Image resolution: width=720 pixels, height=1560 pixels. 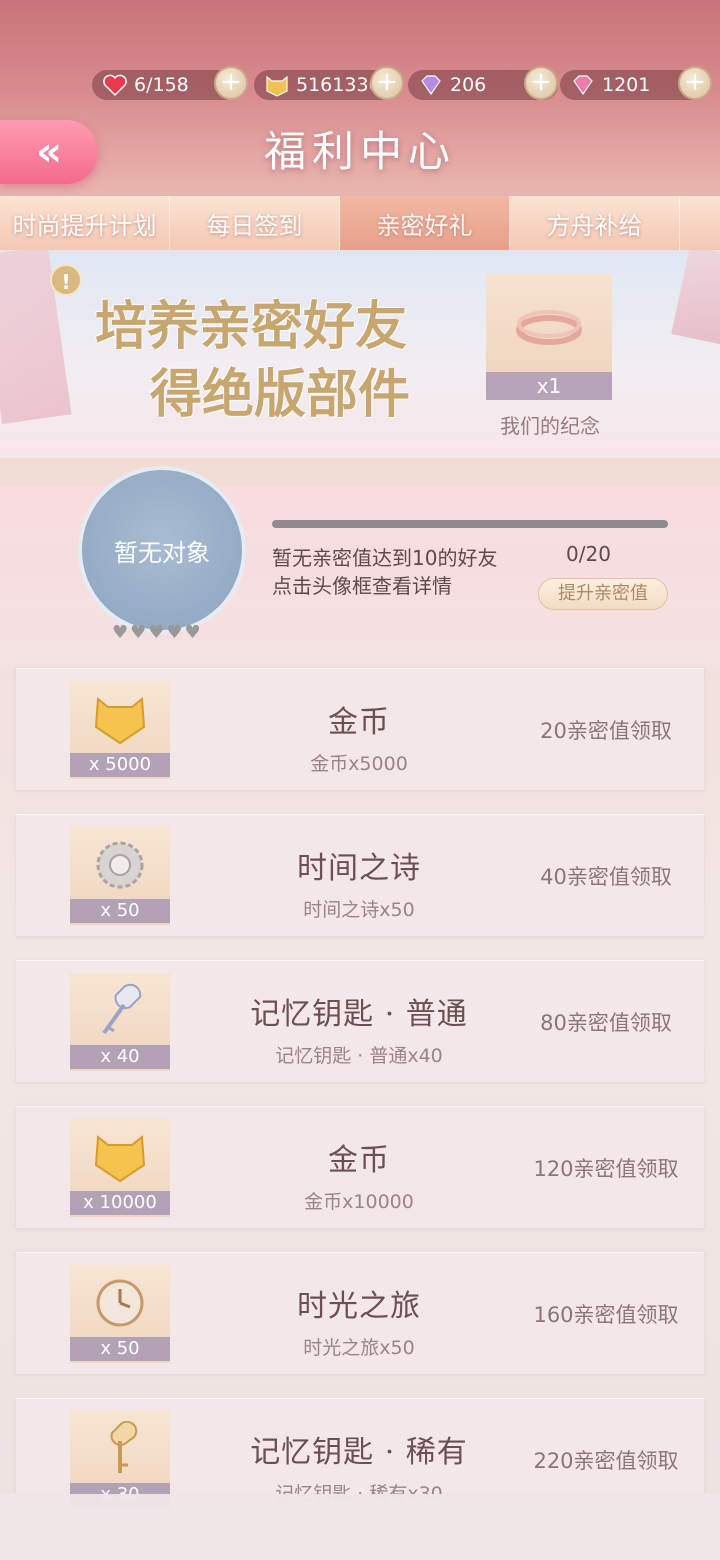 I want to click on friend-avatar-frame: 暂无对象, so click(x=162, y=550).